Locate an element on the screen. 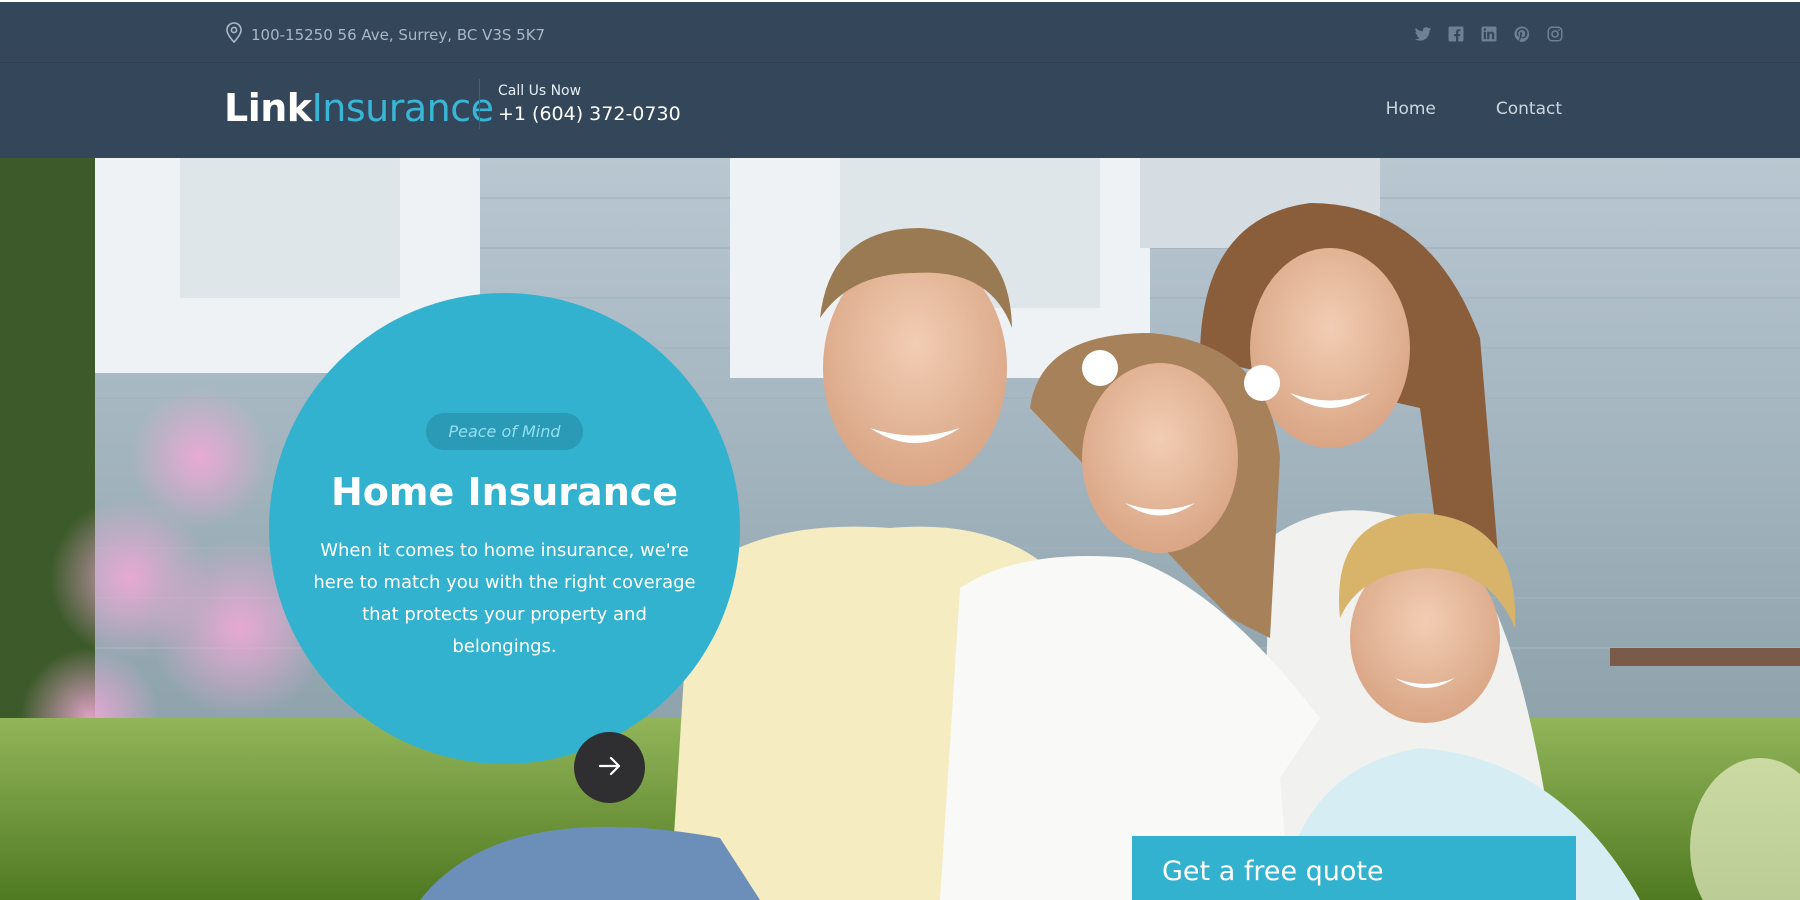  logo: LinkInsurance is located at coordinates (359, 108).